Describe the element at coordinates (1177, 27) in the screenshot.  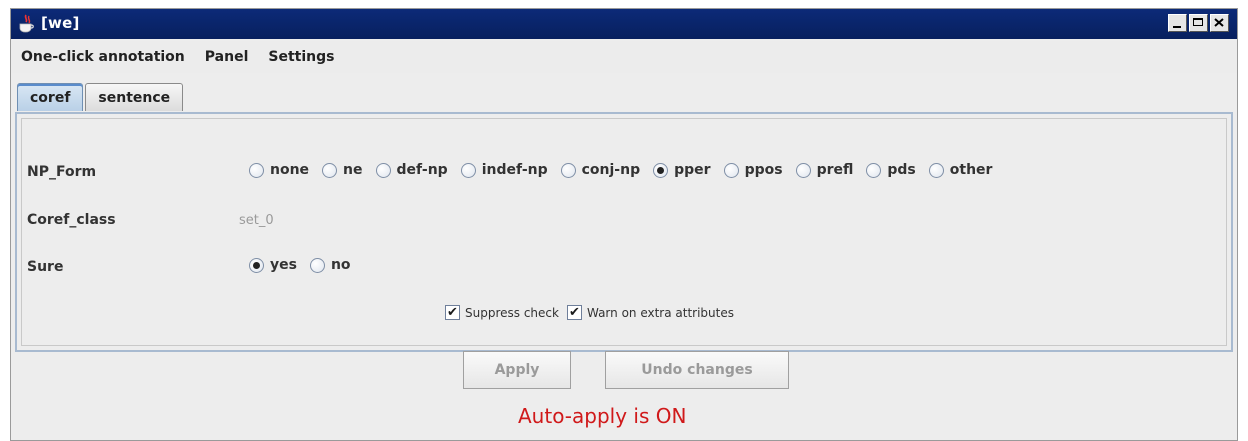
I see `minimize-icon` at that location.